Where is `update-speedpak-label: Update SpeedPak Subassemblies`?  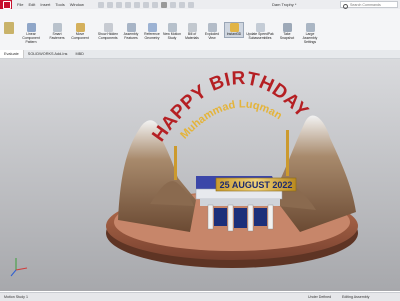 update-speedpak-label: Update SpeedPak Subassemblies is located at coordinates (260, 36).